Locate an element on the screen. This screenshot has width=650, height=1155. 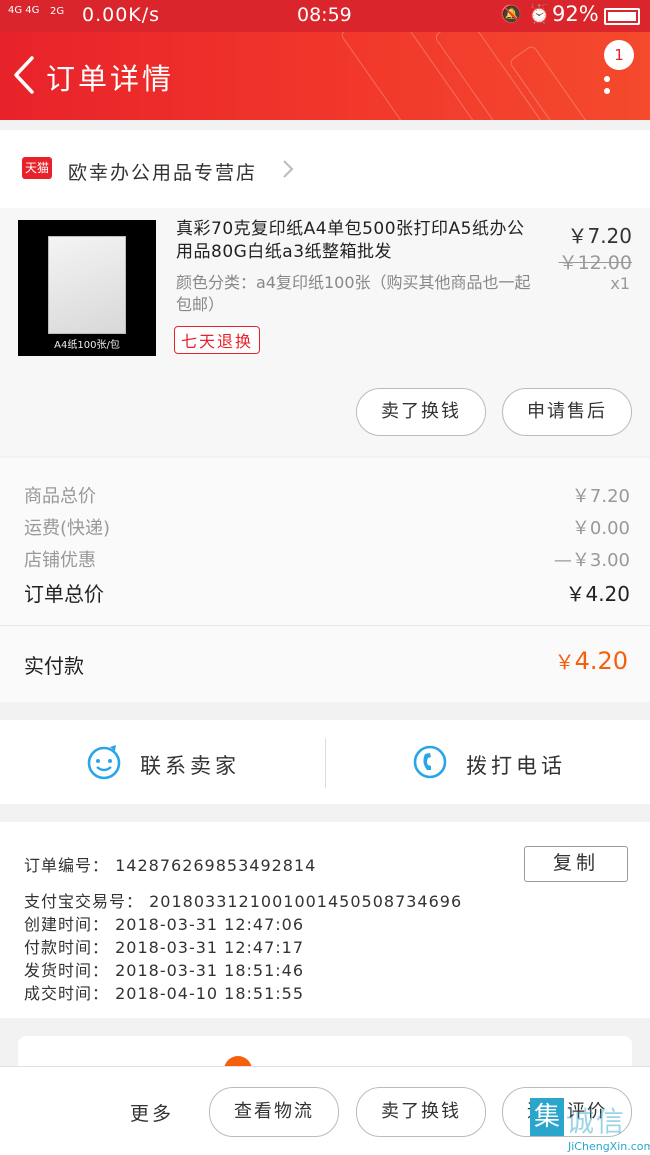
signal-label-1: 4G 4G is located at coordinates (24, 10).